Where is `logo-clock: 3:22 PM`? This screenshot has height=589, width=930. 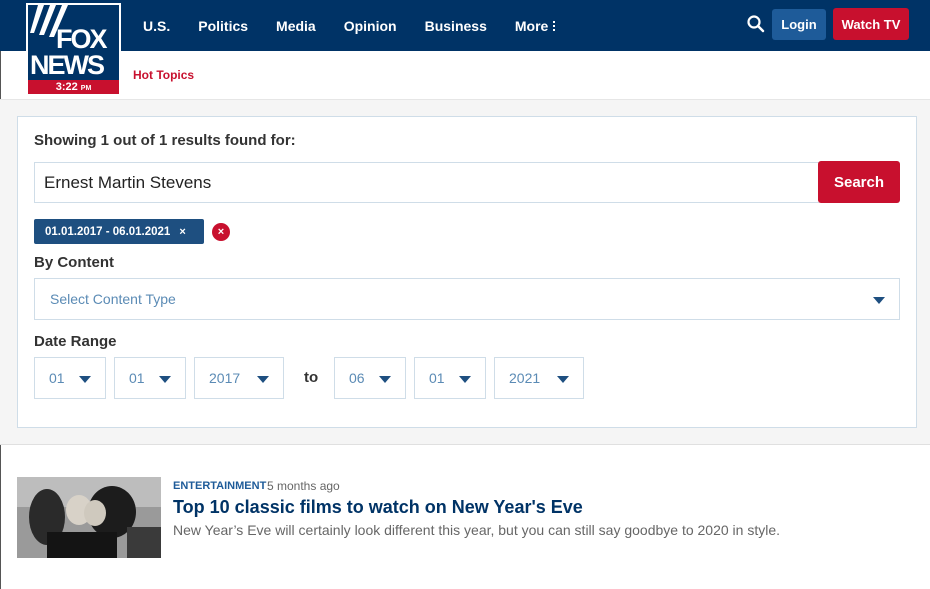 logo-clock: 3:22 PM is located at coordinates (73, 87).